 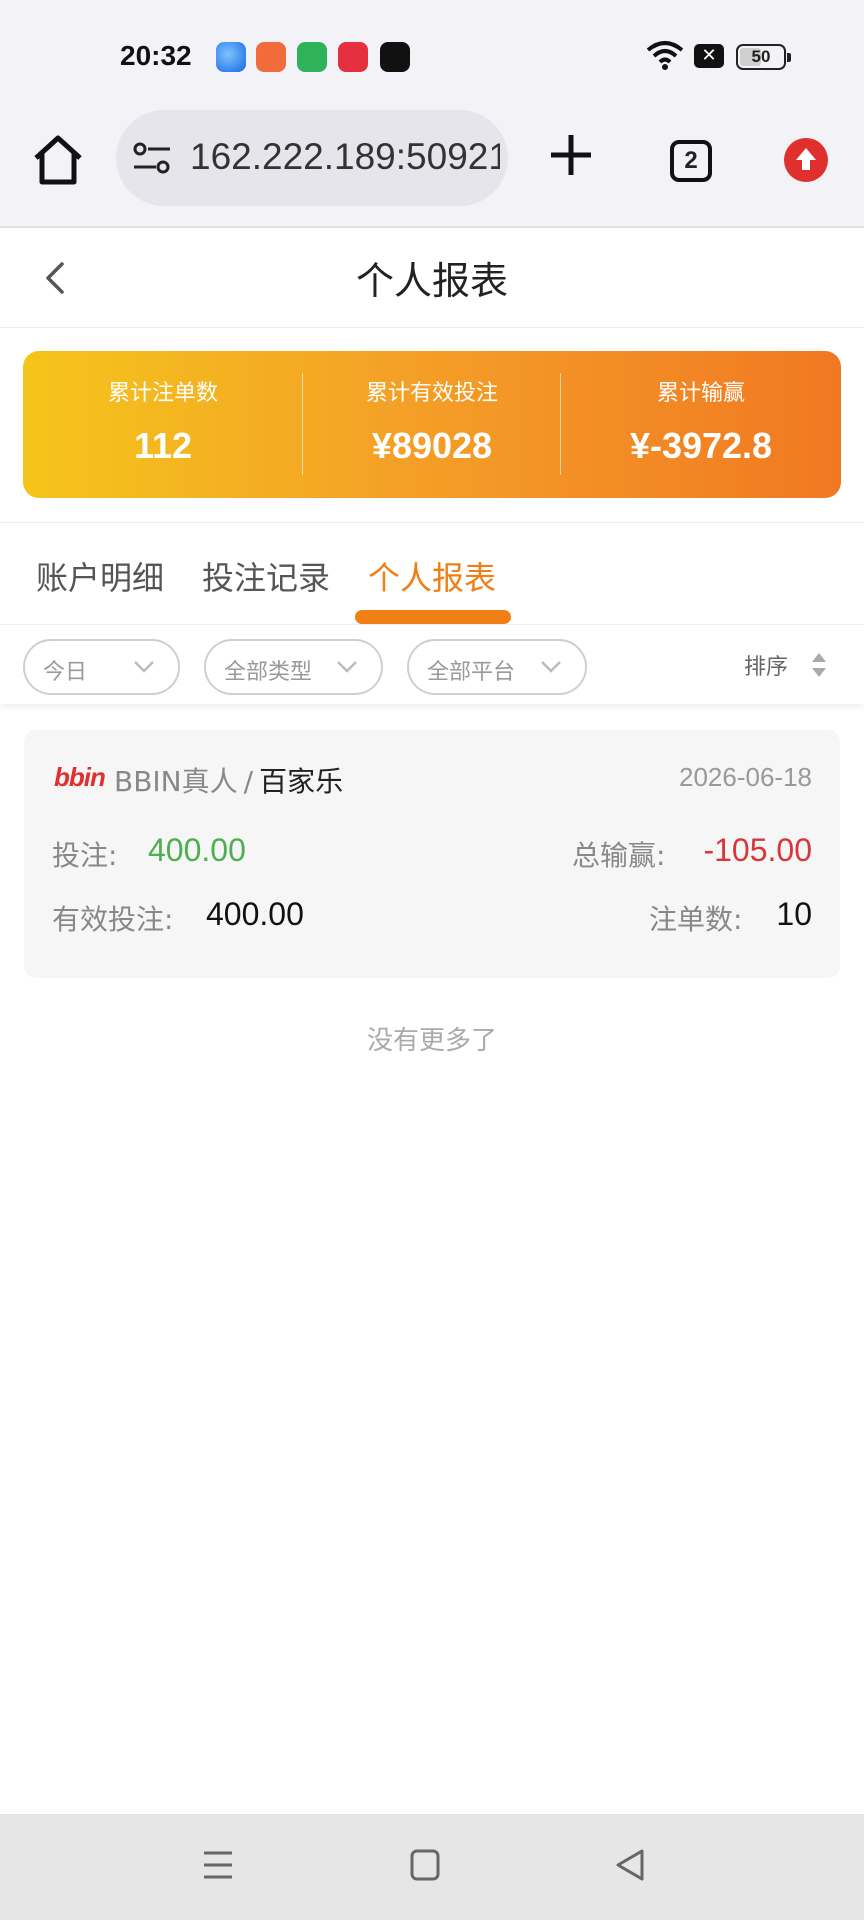 I want to click on valid-bet-value: 400.00, so click(x=255, y=914).